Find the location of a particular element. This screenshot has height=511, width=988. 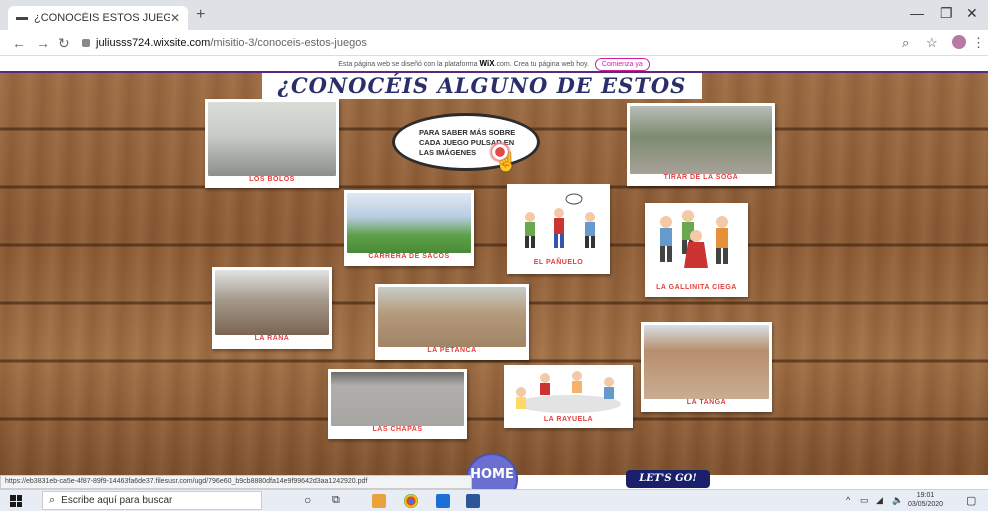

favicon-icon is located at coordinates (22, 18).